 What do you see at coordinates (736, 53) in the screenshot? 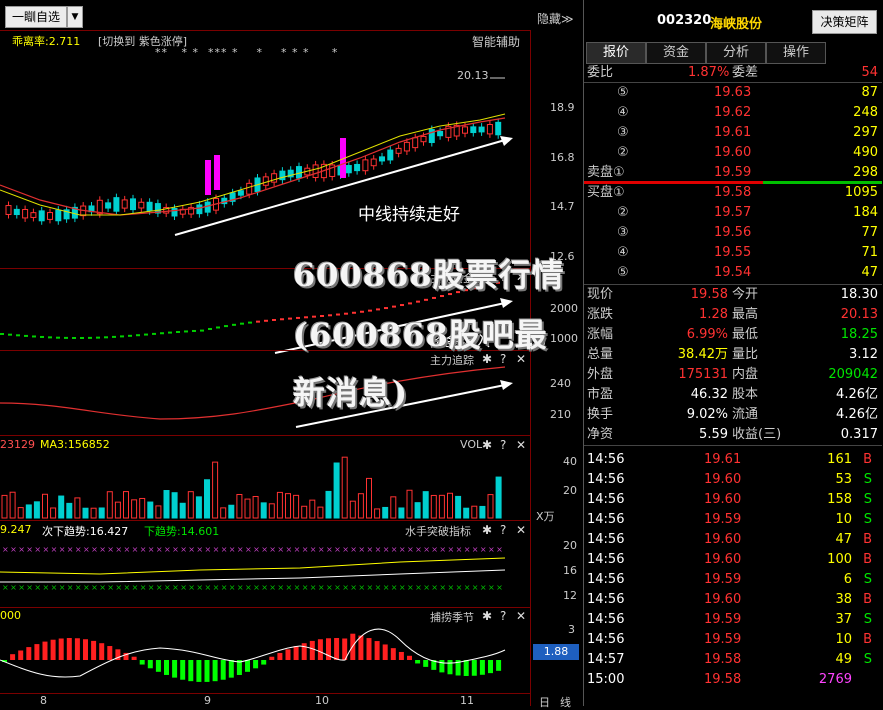
I see `tab-analysis: 分析` at bounding box center [736, 53].